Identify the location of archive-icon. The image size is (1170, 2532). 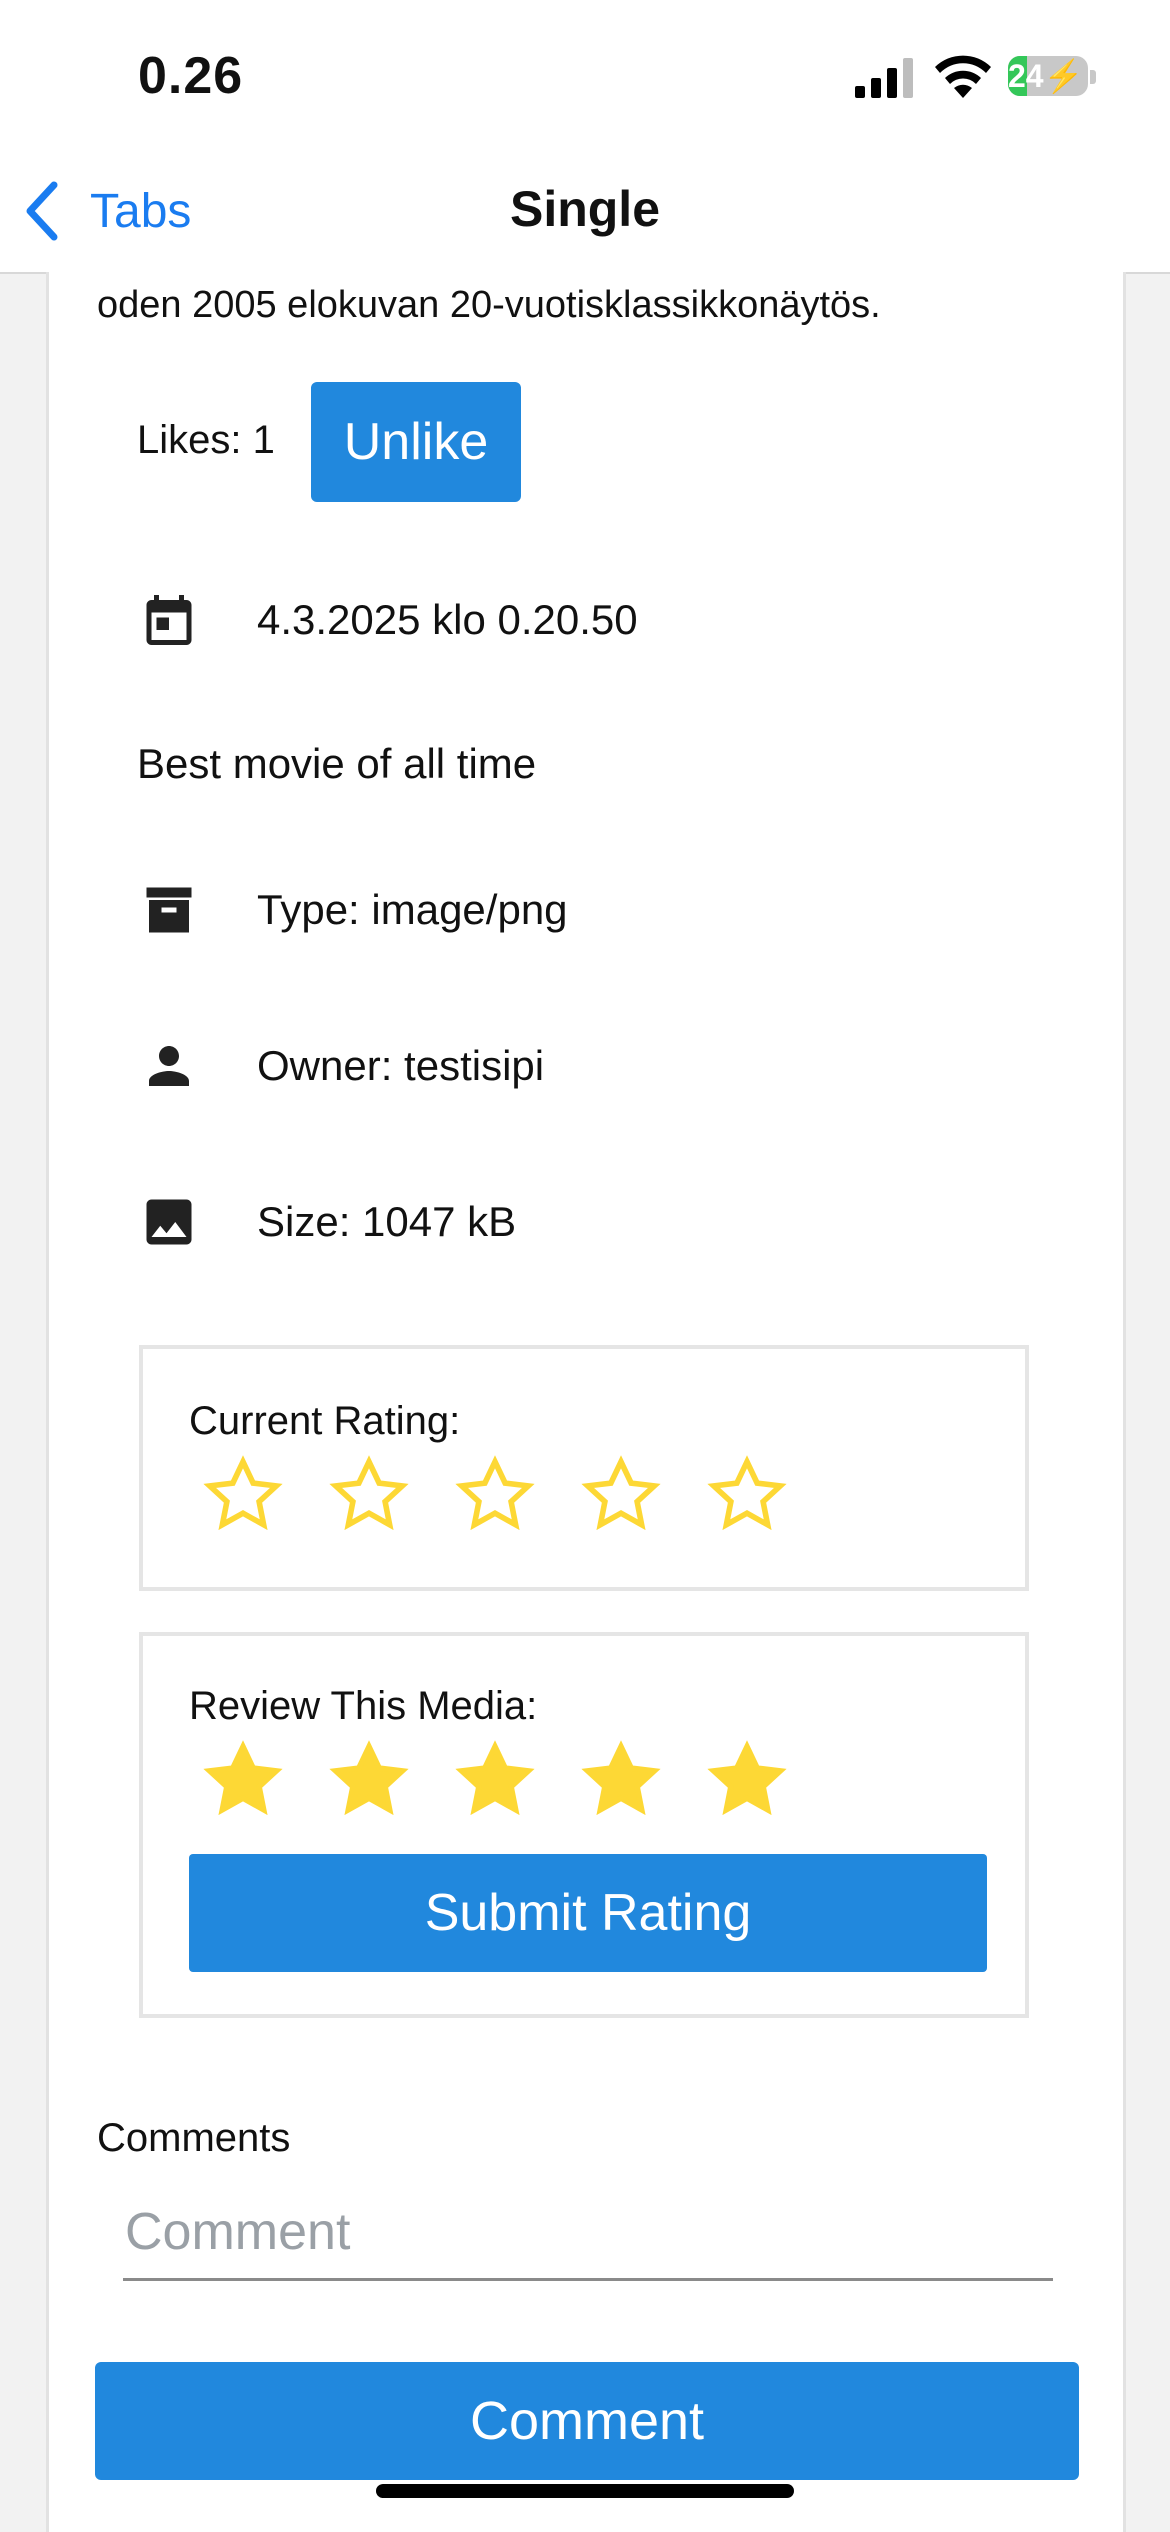
(169, 910).